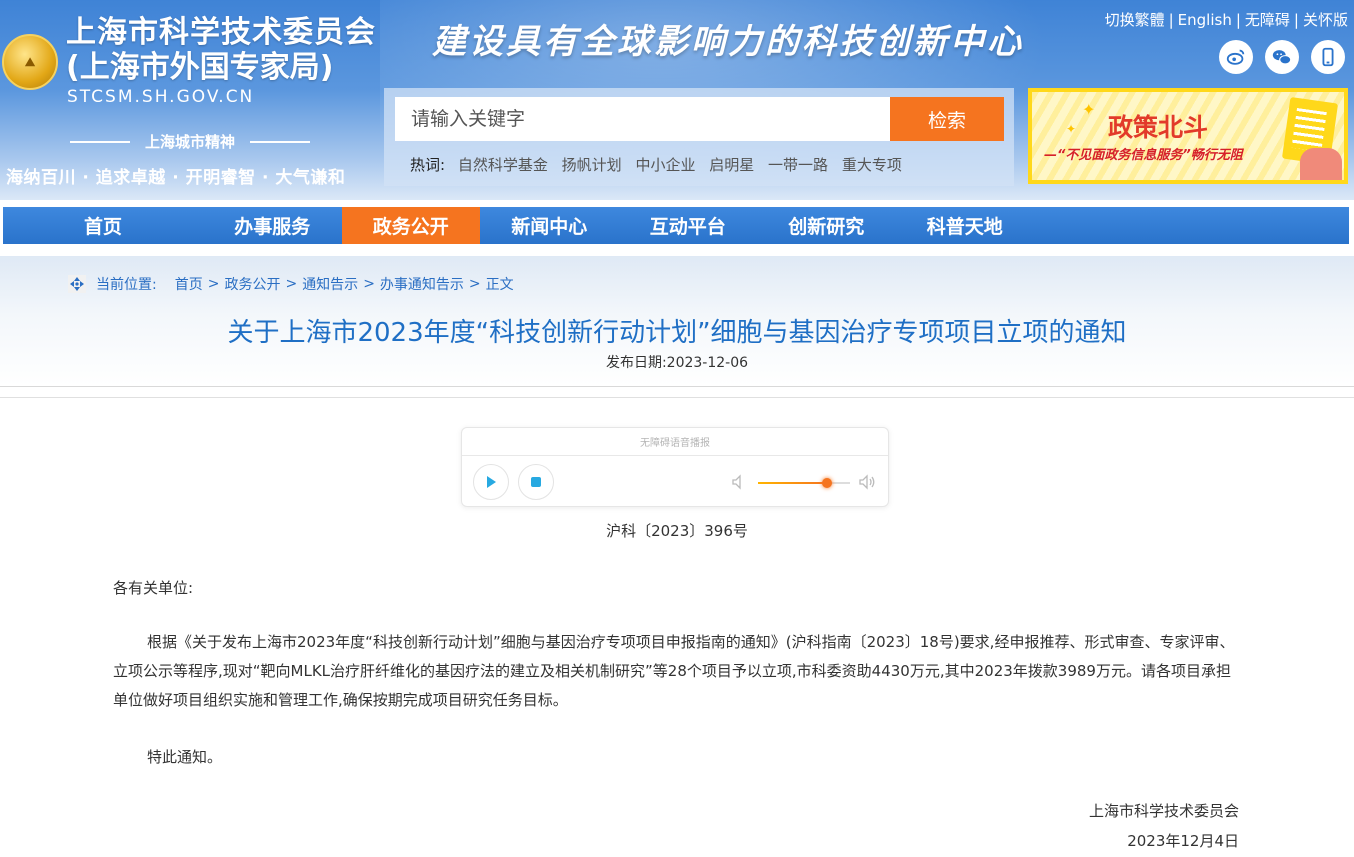 The height and width of the screenshot is (857, 1354). Describe the element at coordinates (1135, 20) in the screenshot. I see `link-traditional-chinese: 切换繁體` at that location.